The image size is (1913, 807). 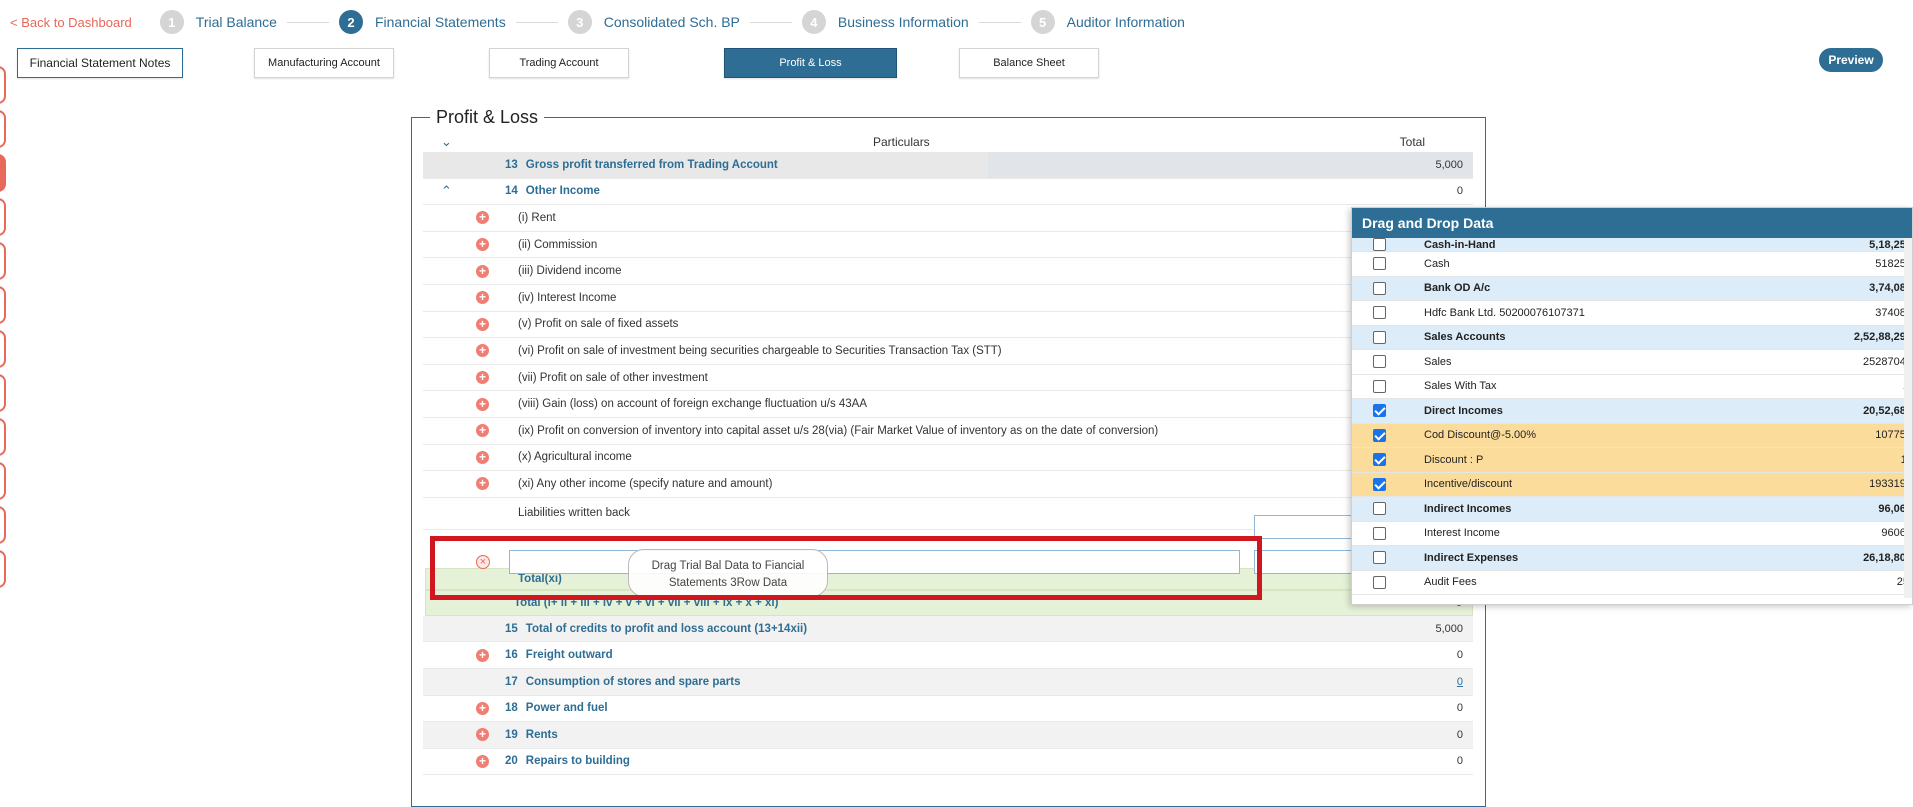 I want to click on preview-button: Preview, so click(x=1851, y=60).